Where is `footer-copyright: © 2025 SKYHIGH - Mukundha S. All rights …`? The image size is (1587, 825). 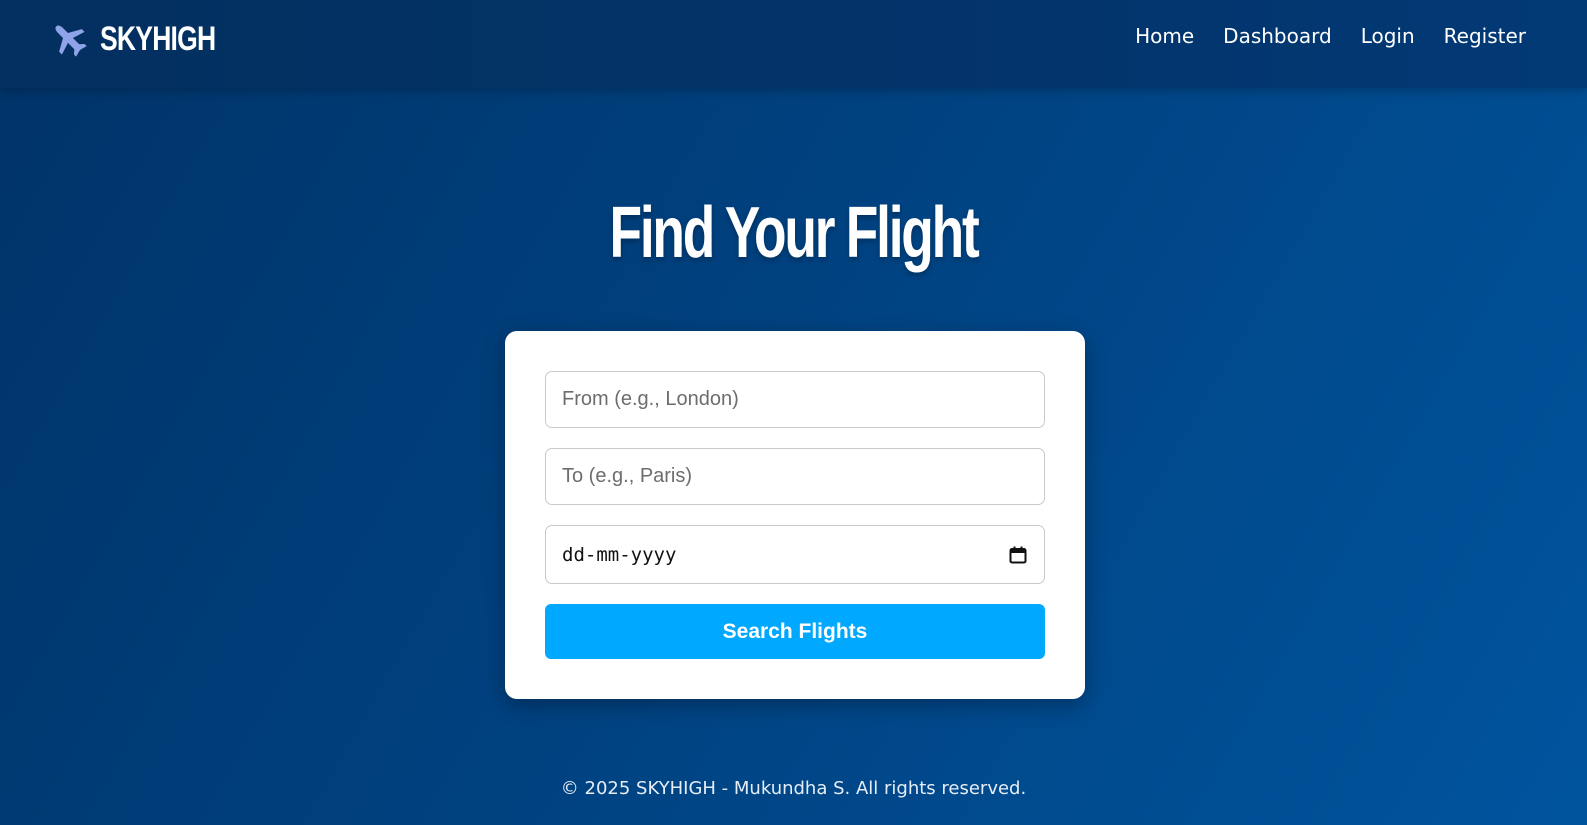 footer-copyright: © 2025 SKYHIGH - Mukundha S. All rights … is located at coordinates (793, 788).